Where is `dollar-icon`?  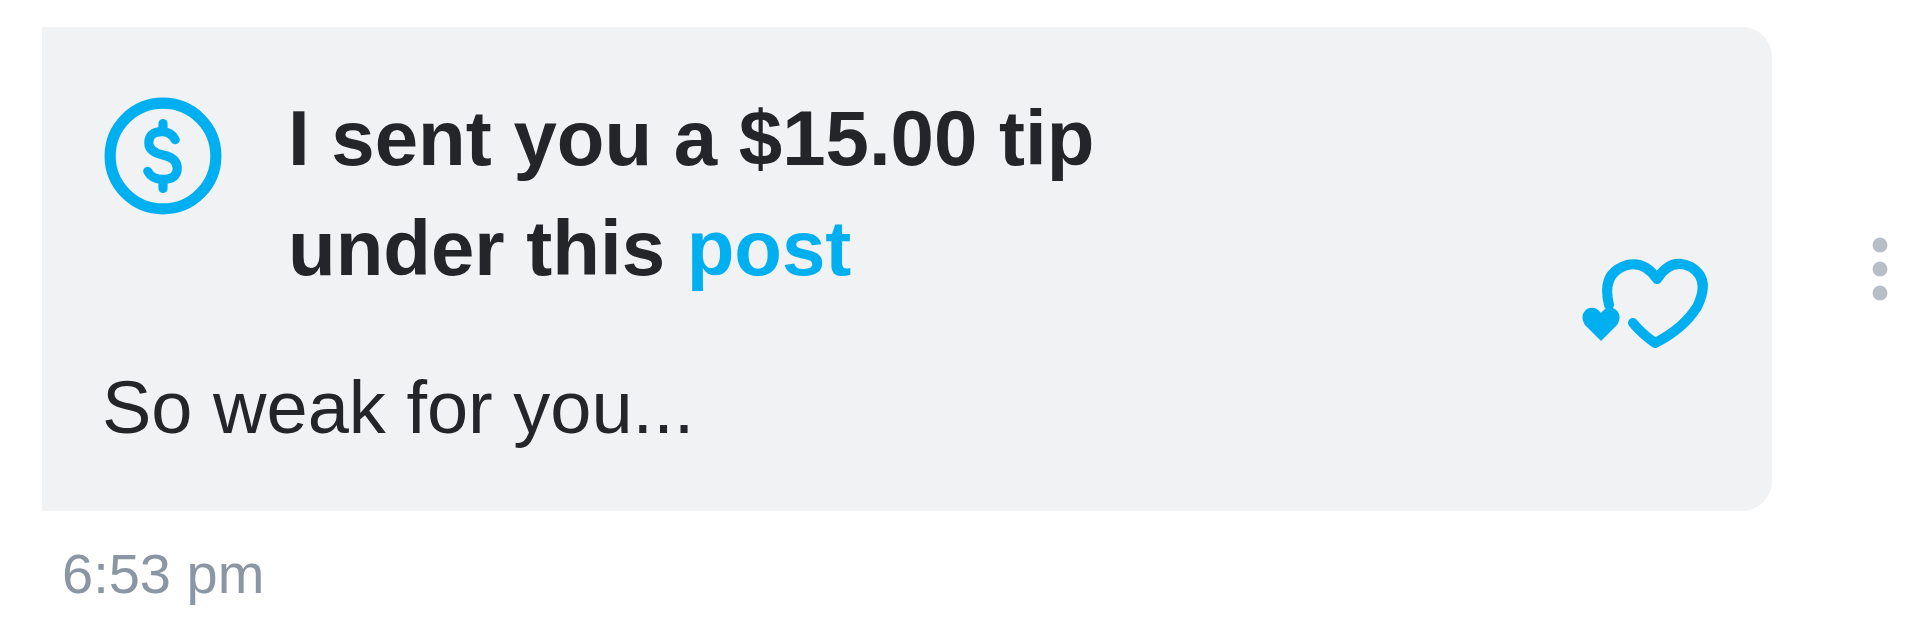
dollar-icon is located at coordinates (163, 156).